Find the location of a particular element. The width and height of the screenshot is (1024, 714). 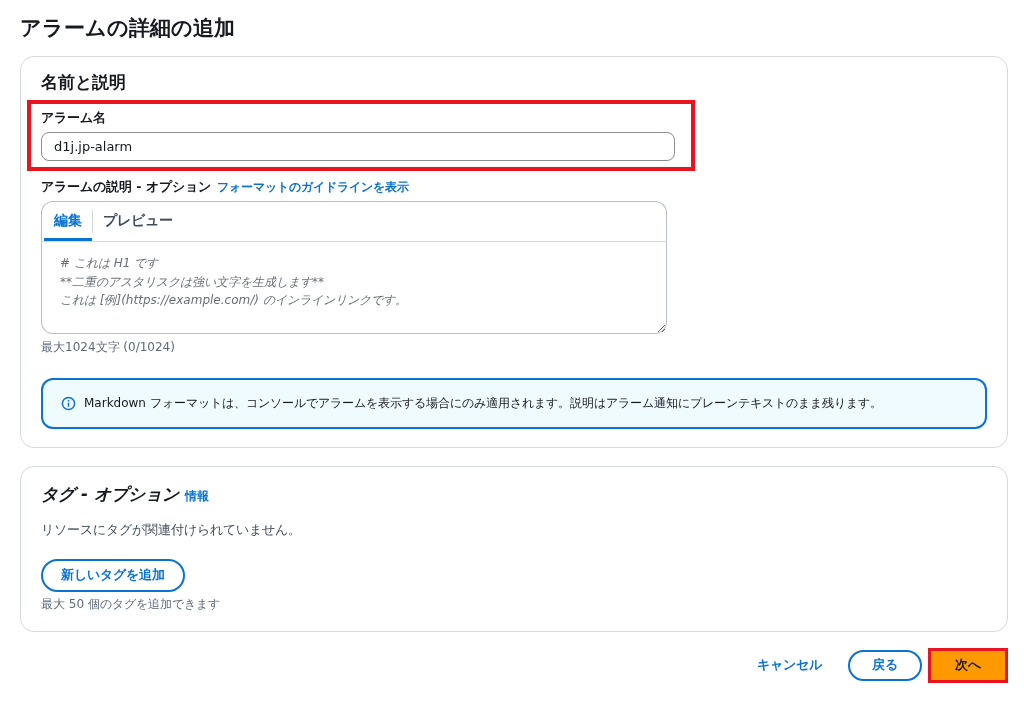

tag-limit-hint: 最大 50 個のタグを追加できます is located at coordinates (131, 605).